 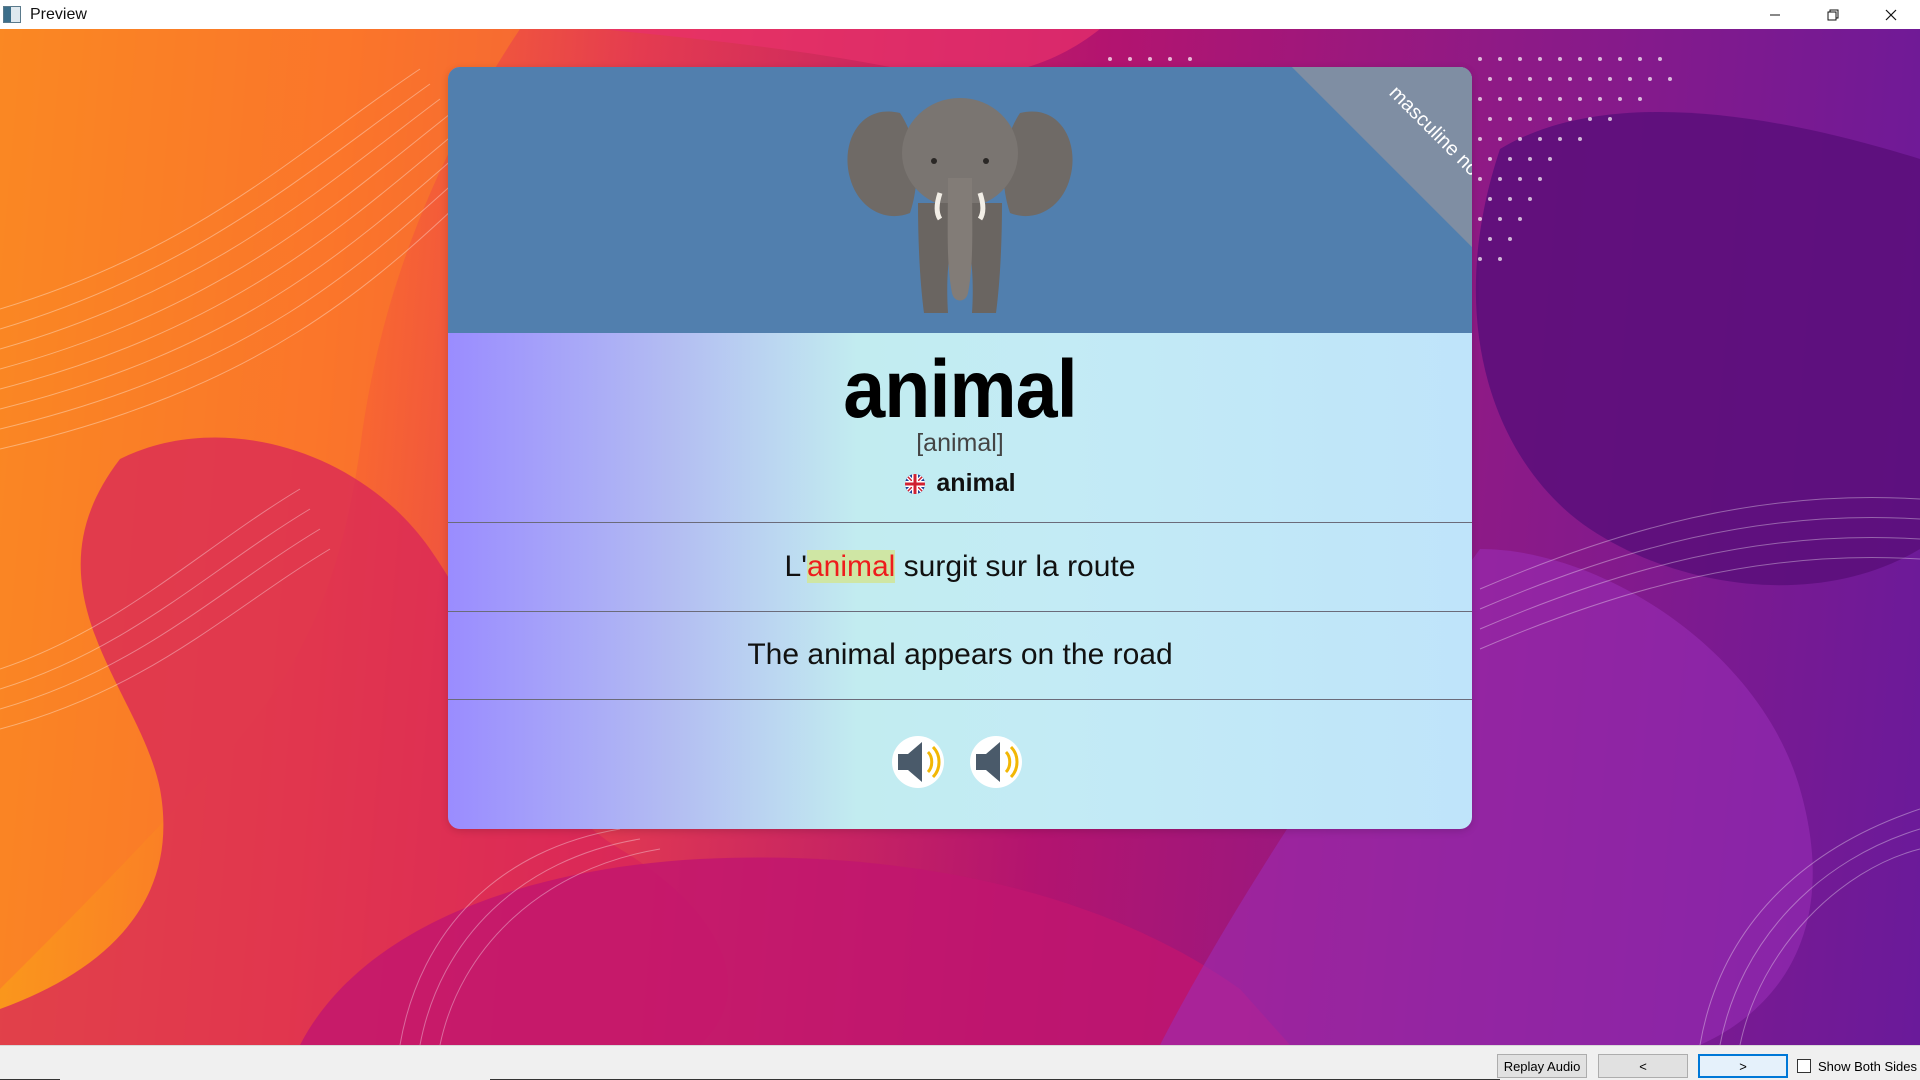 I want to click on gender-ribbon: masculine noun, so click(x=1382, y=187).